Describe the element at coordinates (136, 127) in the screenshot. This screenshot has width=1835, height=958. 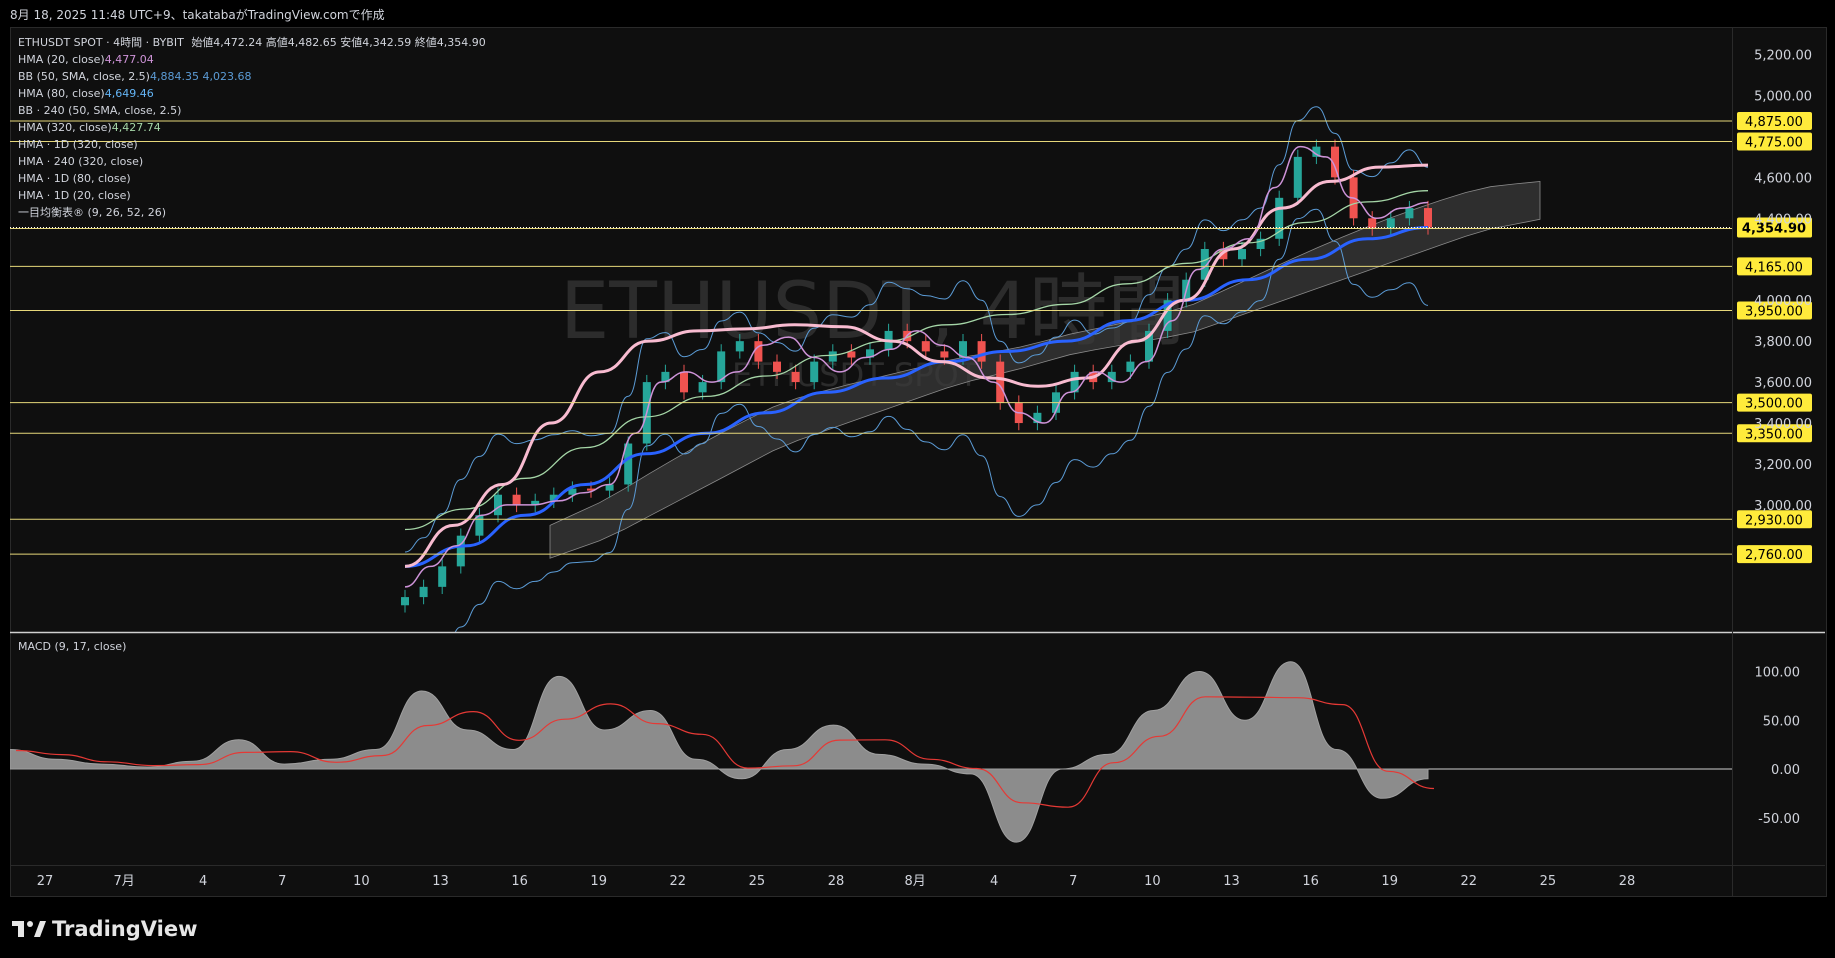
I see `legend-row-value: 4,427.74` at that location.